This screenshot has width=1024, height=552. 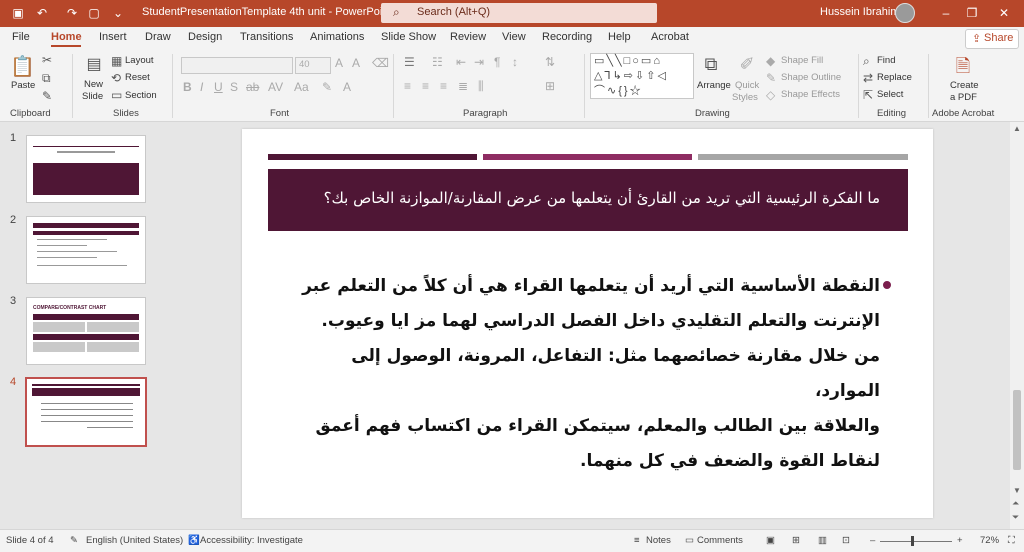 What do you see at coordinates (714, 85) in the screenshot?
I see `arrange-button: Arrange` at bounding box center [714, 85].